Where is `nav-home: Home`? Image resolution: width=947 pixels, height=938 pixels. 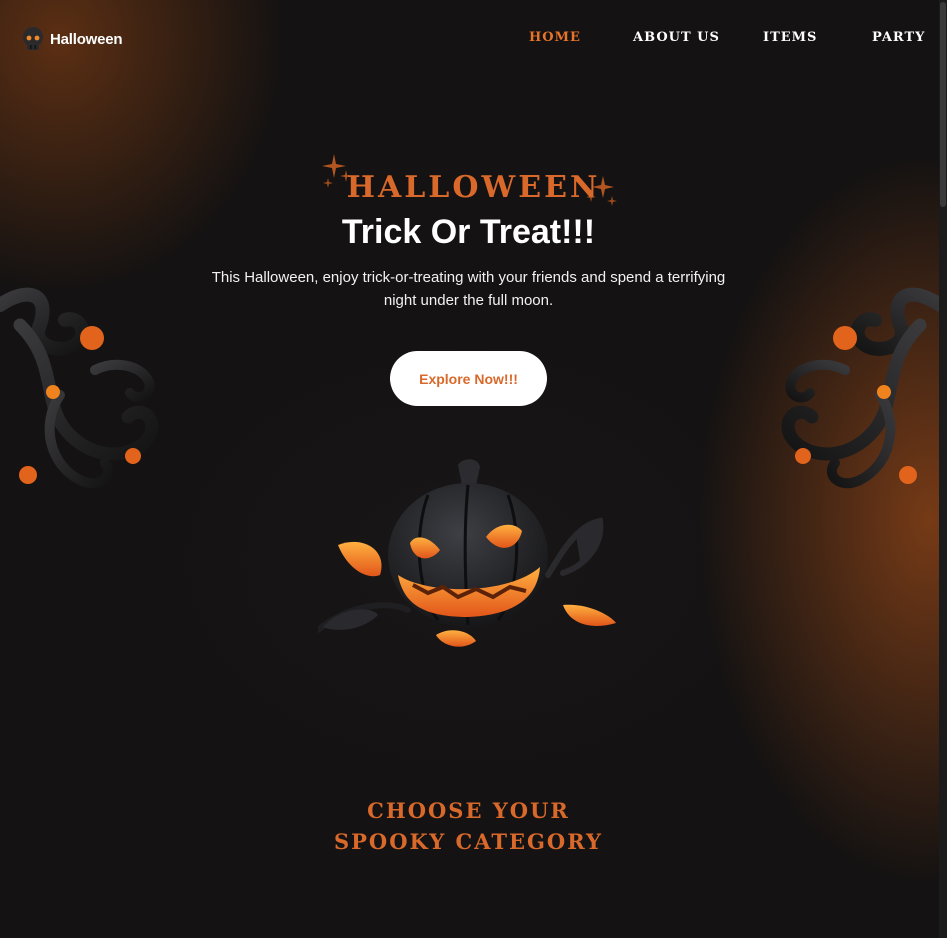 nav-home: Home is located at coordinates (555, 37).